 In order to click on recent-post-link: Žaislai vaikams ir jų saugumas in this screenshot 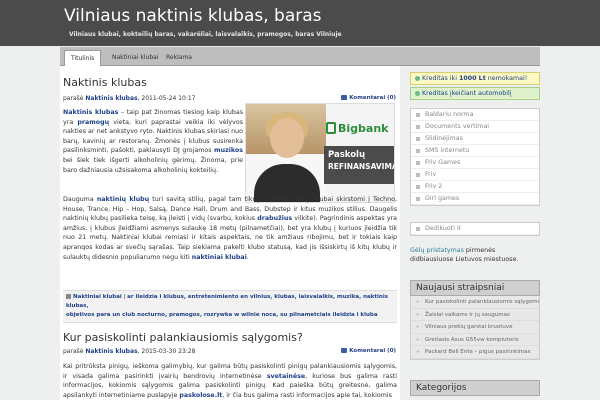, I will do `click(475, 315)`.